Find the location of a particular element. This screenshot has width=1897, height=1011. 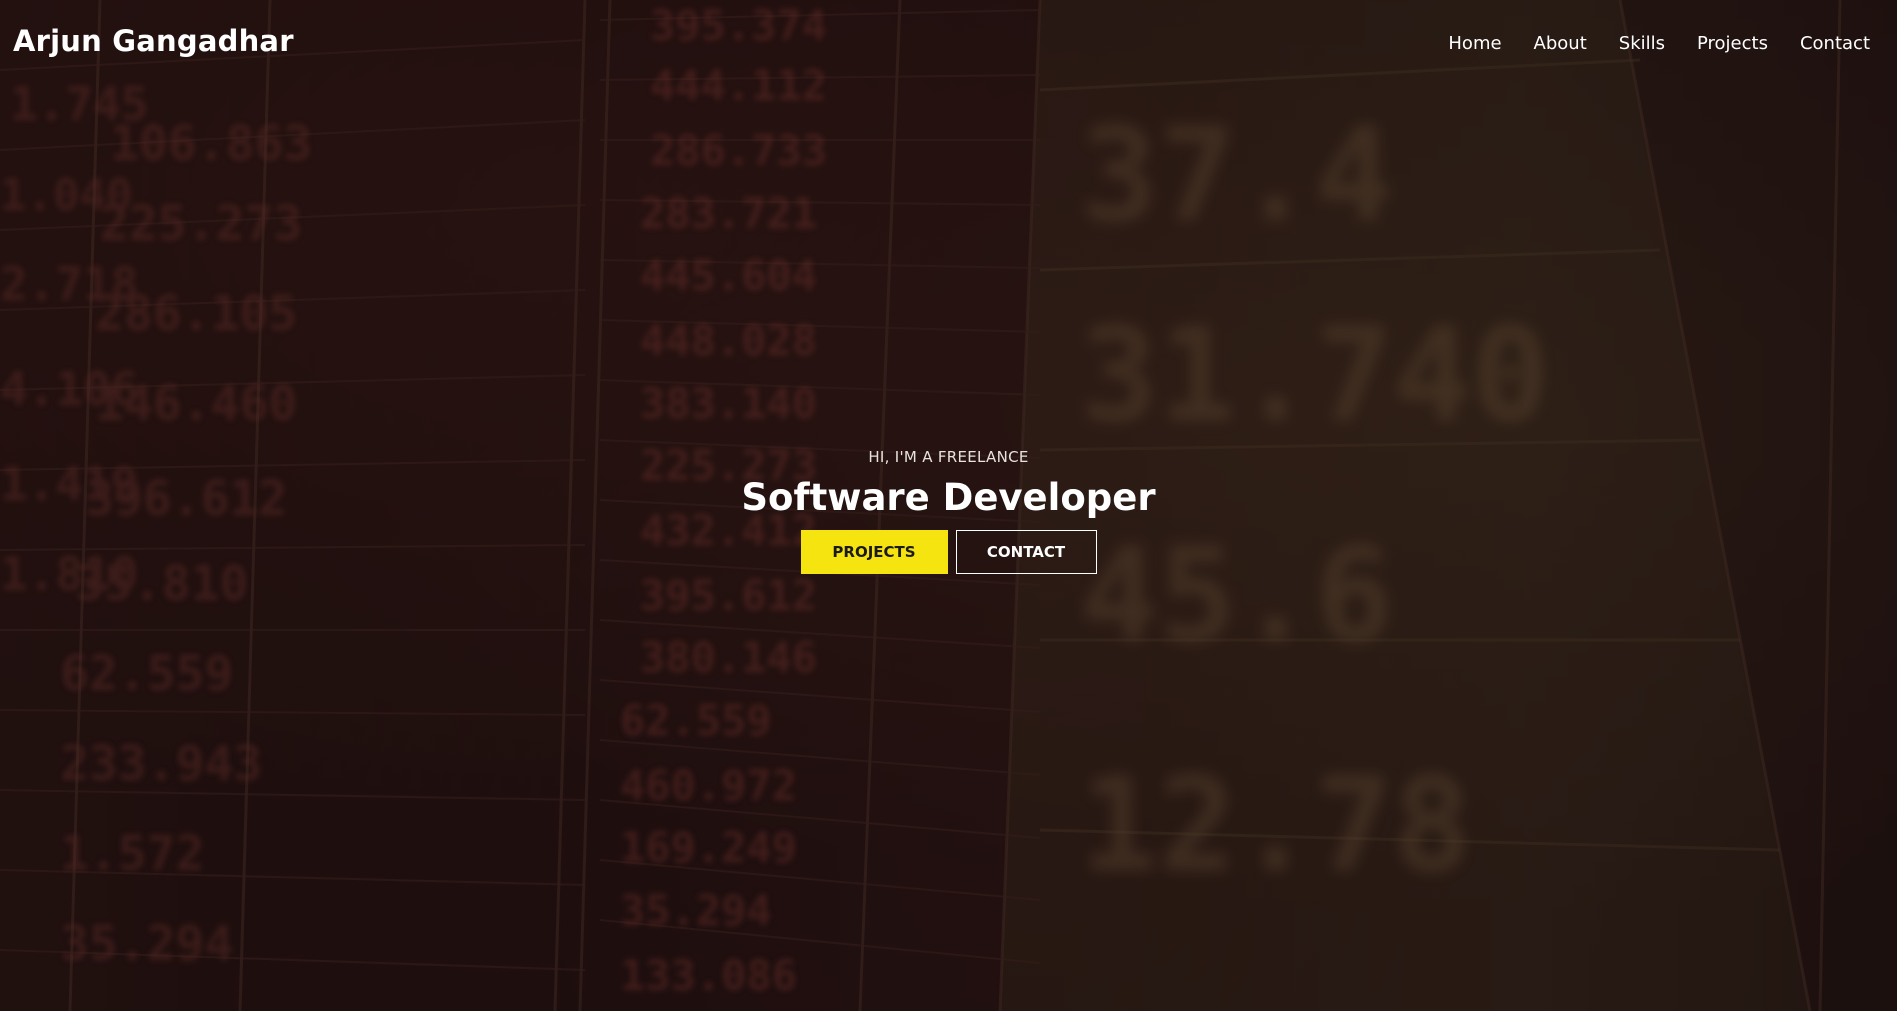

nav-item-projects: Projects is located at coordinates (1732, 43).